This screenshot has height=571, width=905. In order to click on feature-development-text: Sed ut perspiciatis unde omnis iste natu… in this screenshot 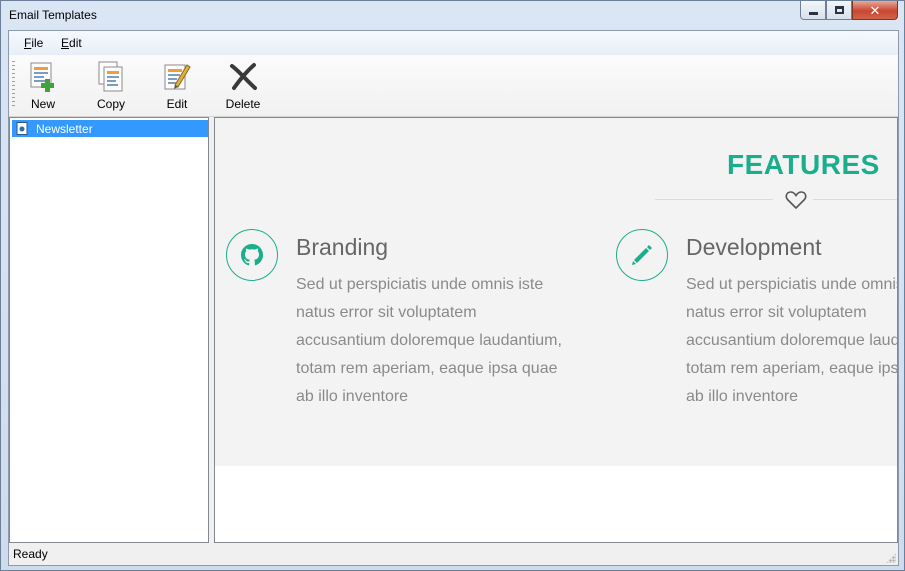, I will do `click(792, 341)`.